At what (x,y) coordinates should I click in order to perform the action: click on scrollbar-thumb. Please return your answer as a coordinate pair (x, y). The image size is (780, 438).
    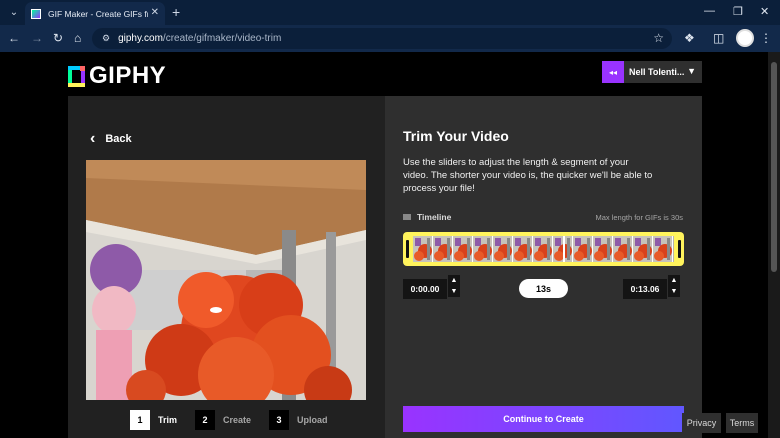
    Looking at the image, I should click on (774, 167).